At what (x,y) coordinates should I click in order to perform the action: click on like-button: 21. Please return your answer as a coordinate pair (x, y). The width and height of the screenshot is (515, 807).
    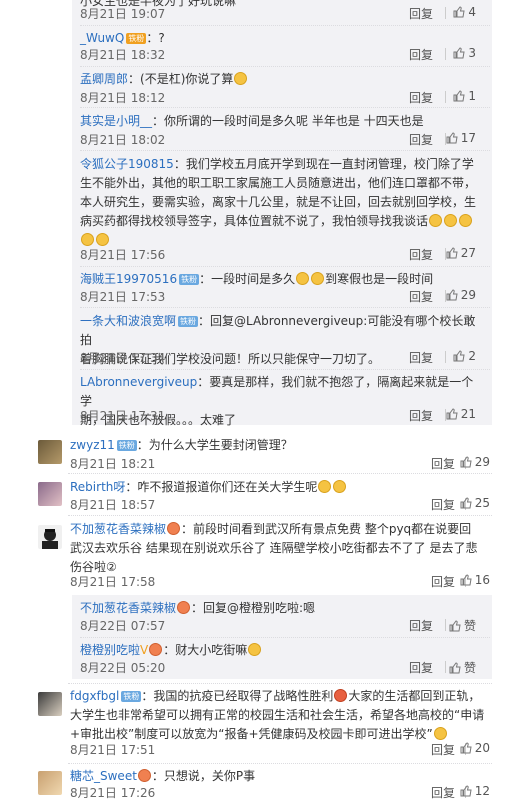
    Looking at the image, I should click on (461, 414).